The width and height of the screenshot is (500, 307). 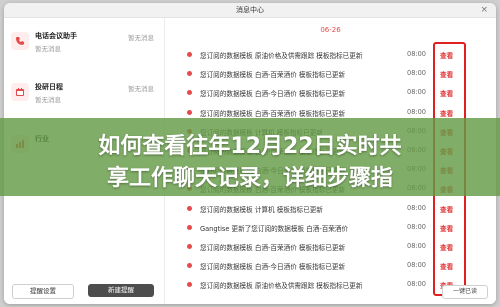 What do you see at coordinates (121, 290) in the screenshot?
I see `new-reminder-button: 新建提醒` at bounding box center [121, 290].